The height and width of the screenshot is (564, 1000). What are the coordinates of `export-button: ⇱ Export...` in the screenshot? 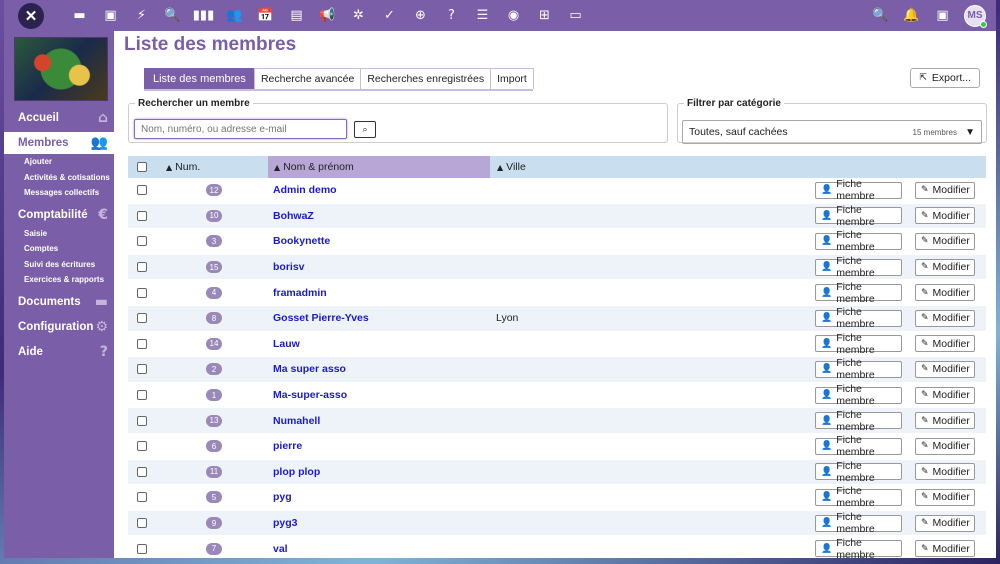 It's located at (945, 78).